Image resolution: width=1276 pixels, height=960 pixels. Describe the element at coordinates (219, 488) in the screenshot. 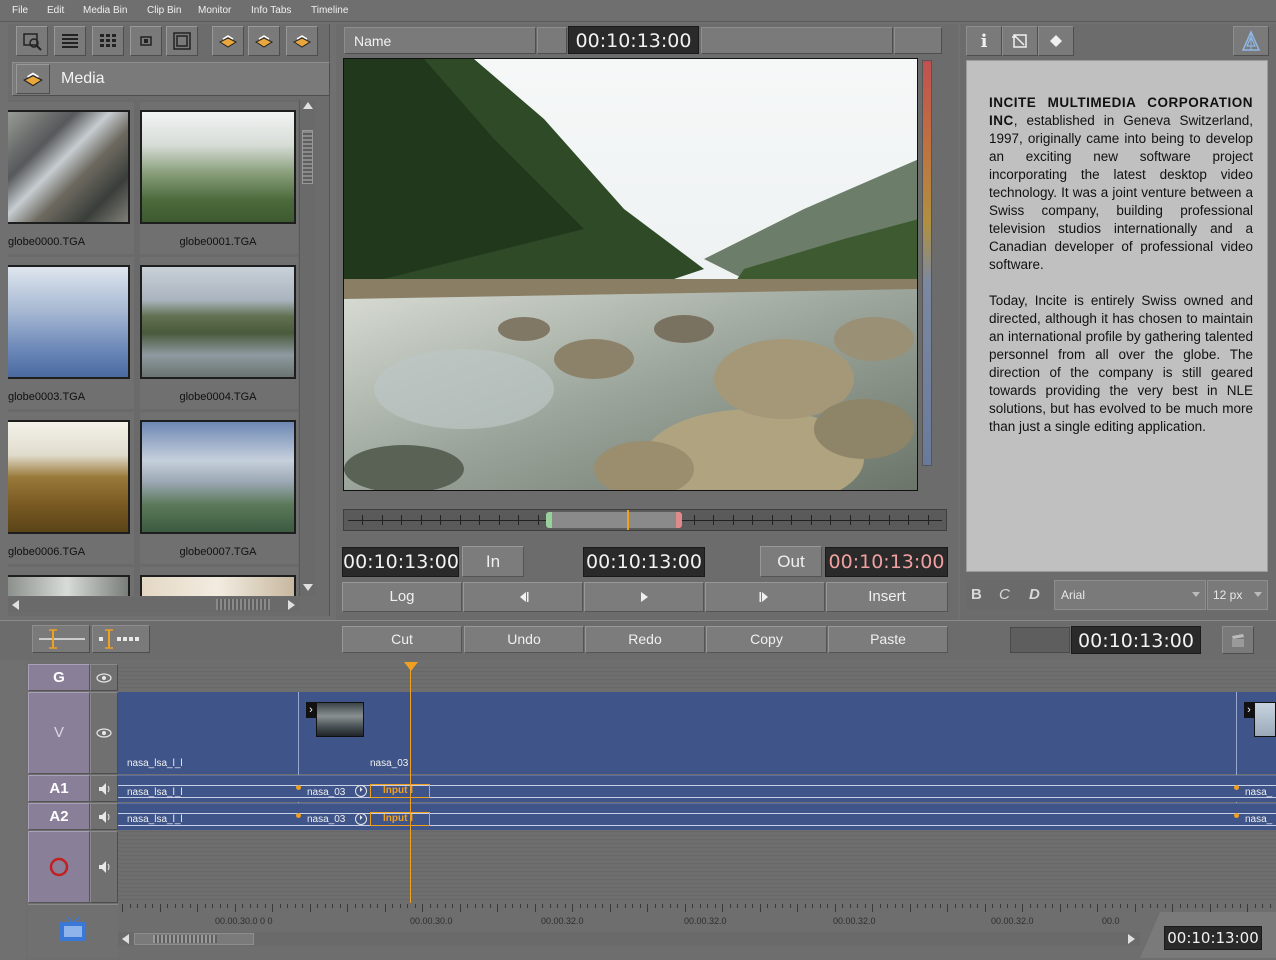

I see `media-item: globe0007.TGA` at that location.